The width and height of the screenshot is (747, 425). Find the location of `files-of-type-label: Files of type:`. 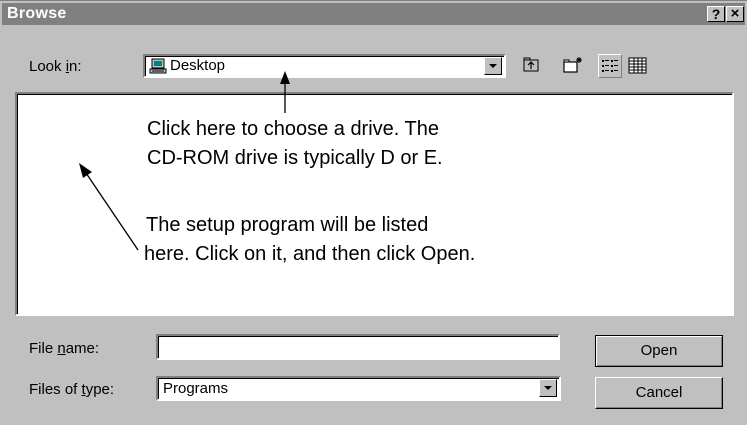

files-of-type-label: Files of type: is located at coordinates (72, 389).